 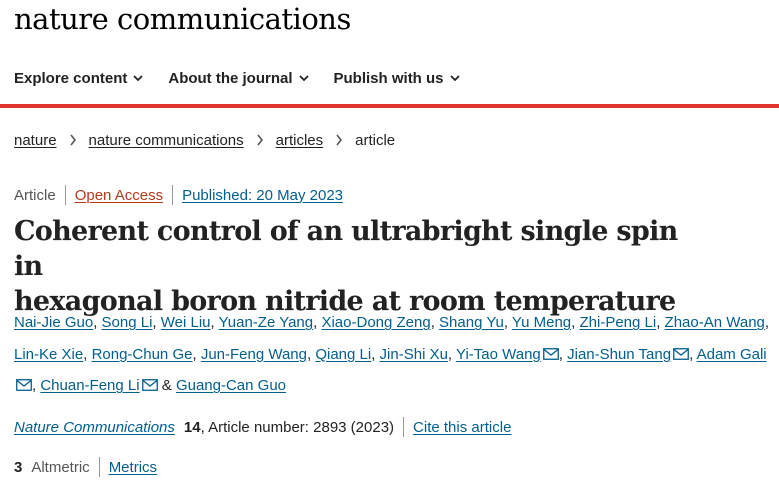 I want to click on author-link: Adam Gali, so click(x=732, y=354).